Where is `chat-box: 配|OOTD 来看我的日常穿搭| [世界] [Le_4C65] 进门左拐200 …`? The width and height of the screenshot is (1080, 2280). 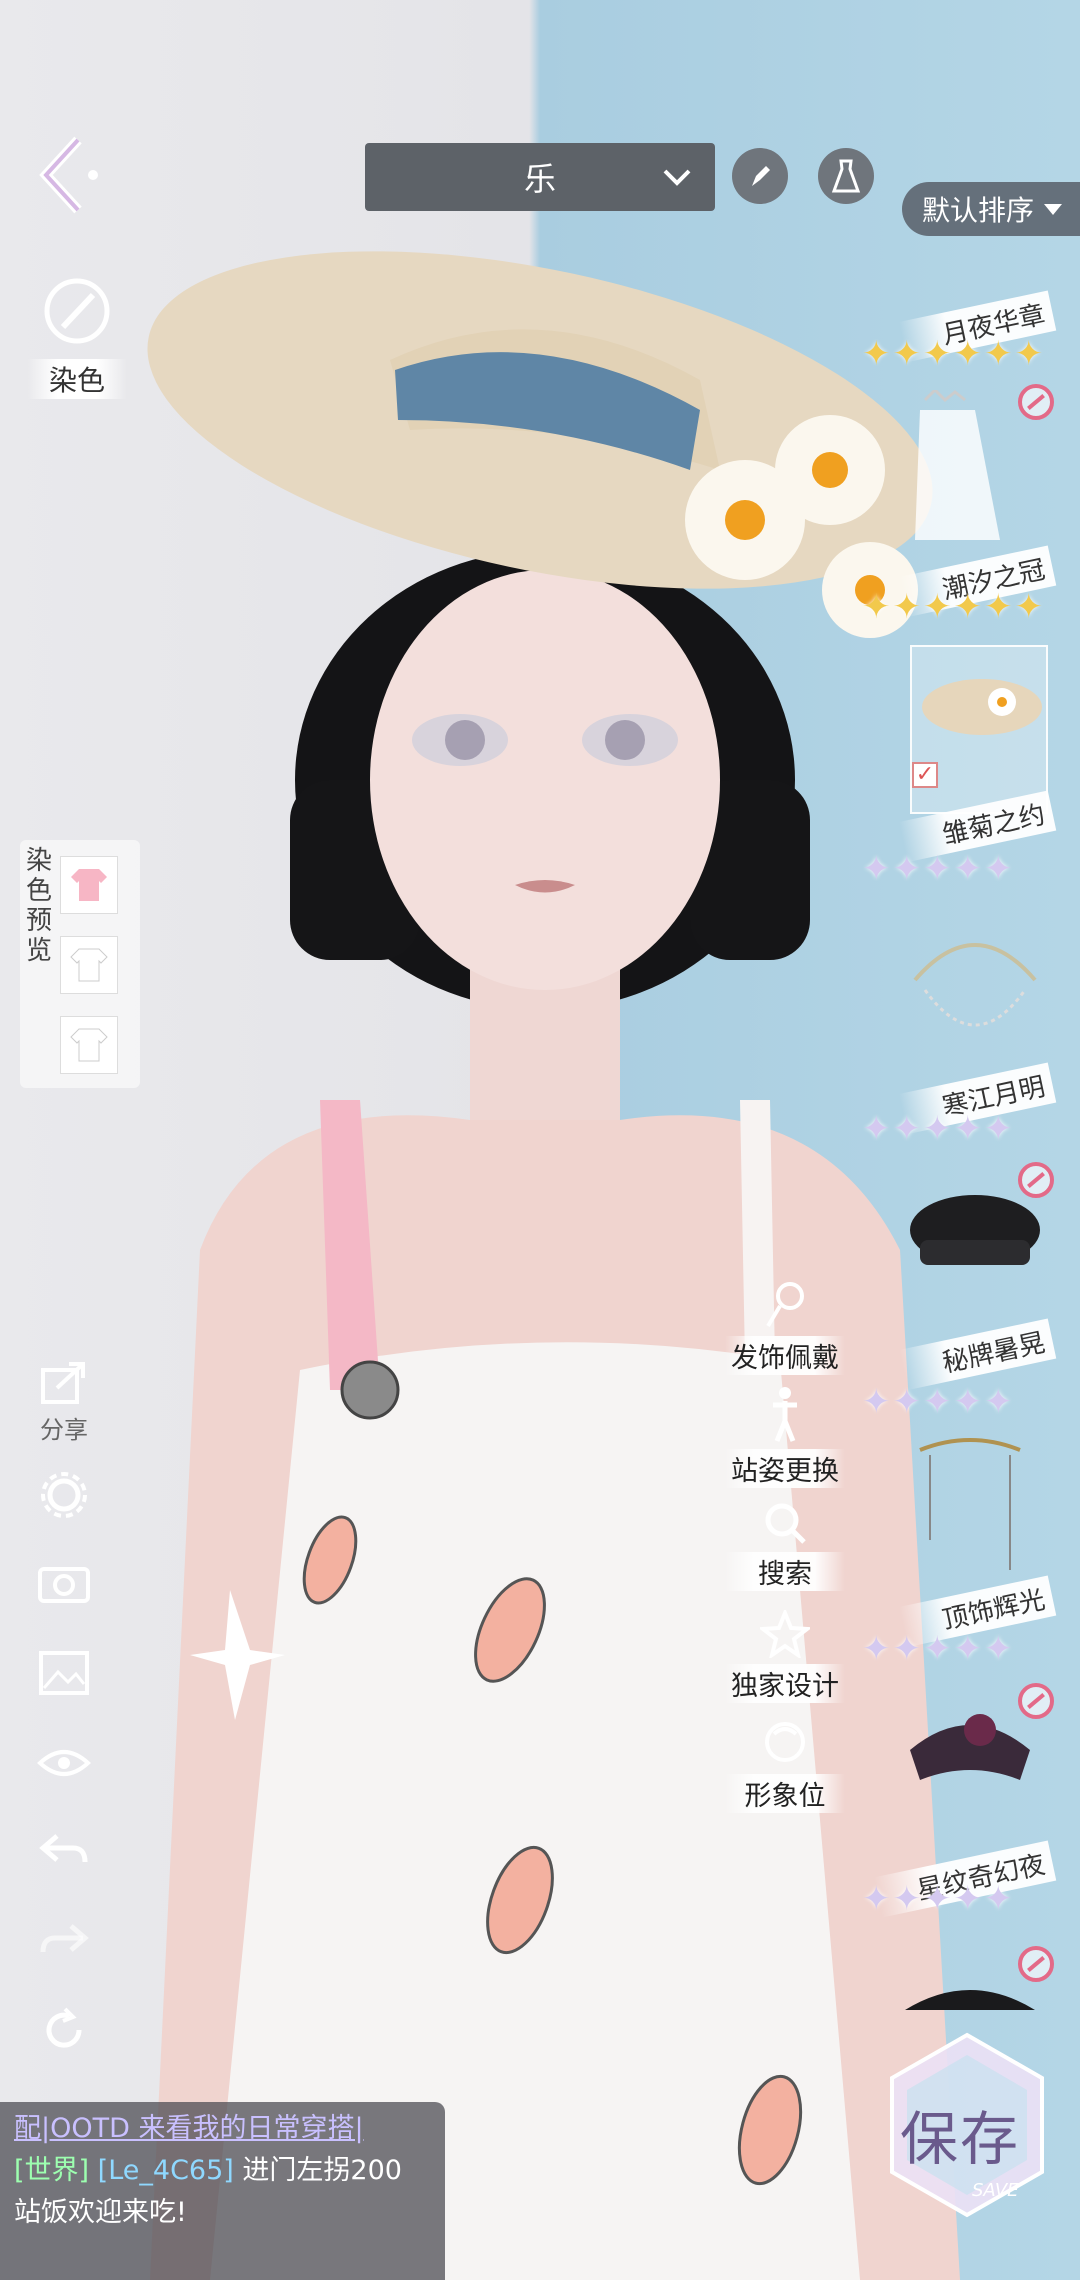 chat-box: 配|OOTD 来看我的日常穿搭| [世界] [Le_4C65] 进门左拐200 … is located at coordinates (222, 2191).